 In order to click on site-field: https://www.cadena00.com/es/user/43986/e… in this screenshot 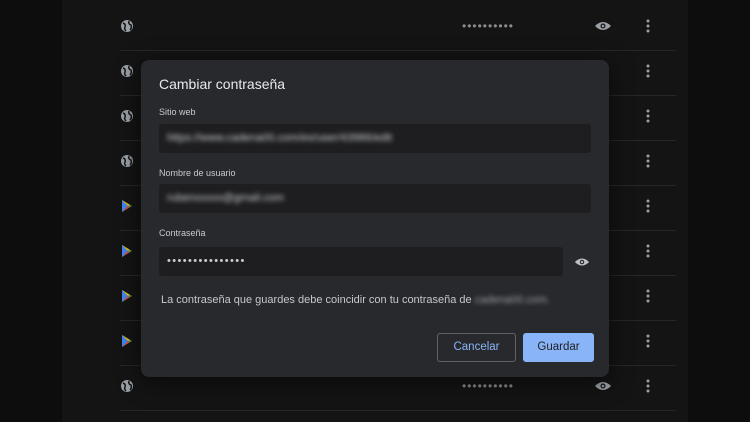, I will do `click(375, 138)`.